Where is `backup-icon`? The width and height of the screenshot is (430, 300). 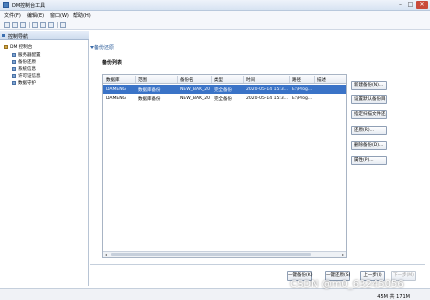 backup-icon is located at coordinates (14, 61).